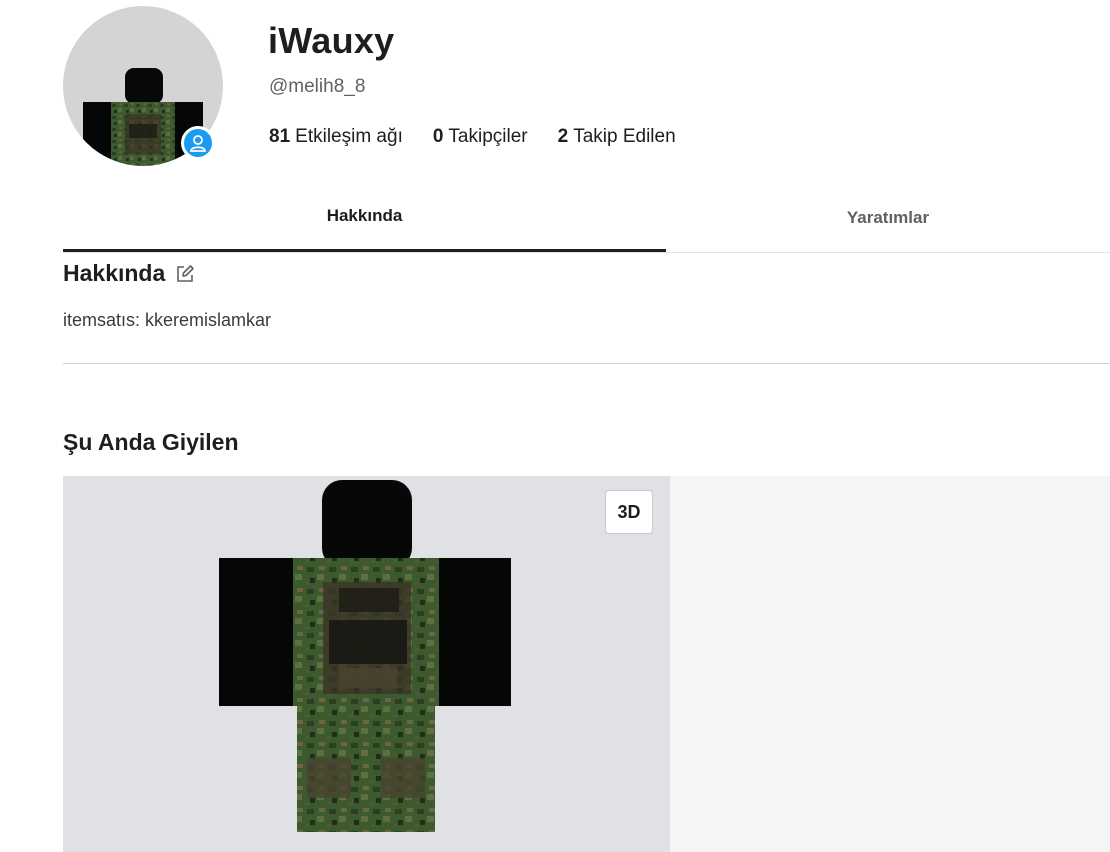 This screenshot has width=1110, height=852. I want to click on edit-icon, so click(185, 274).